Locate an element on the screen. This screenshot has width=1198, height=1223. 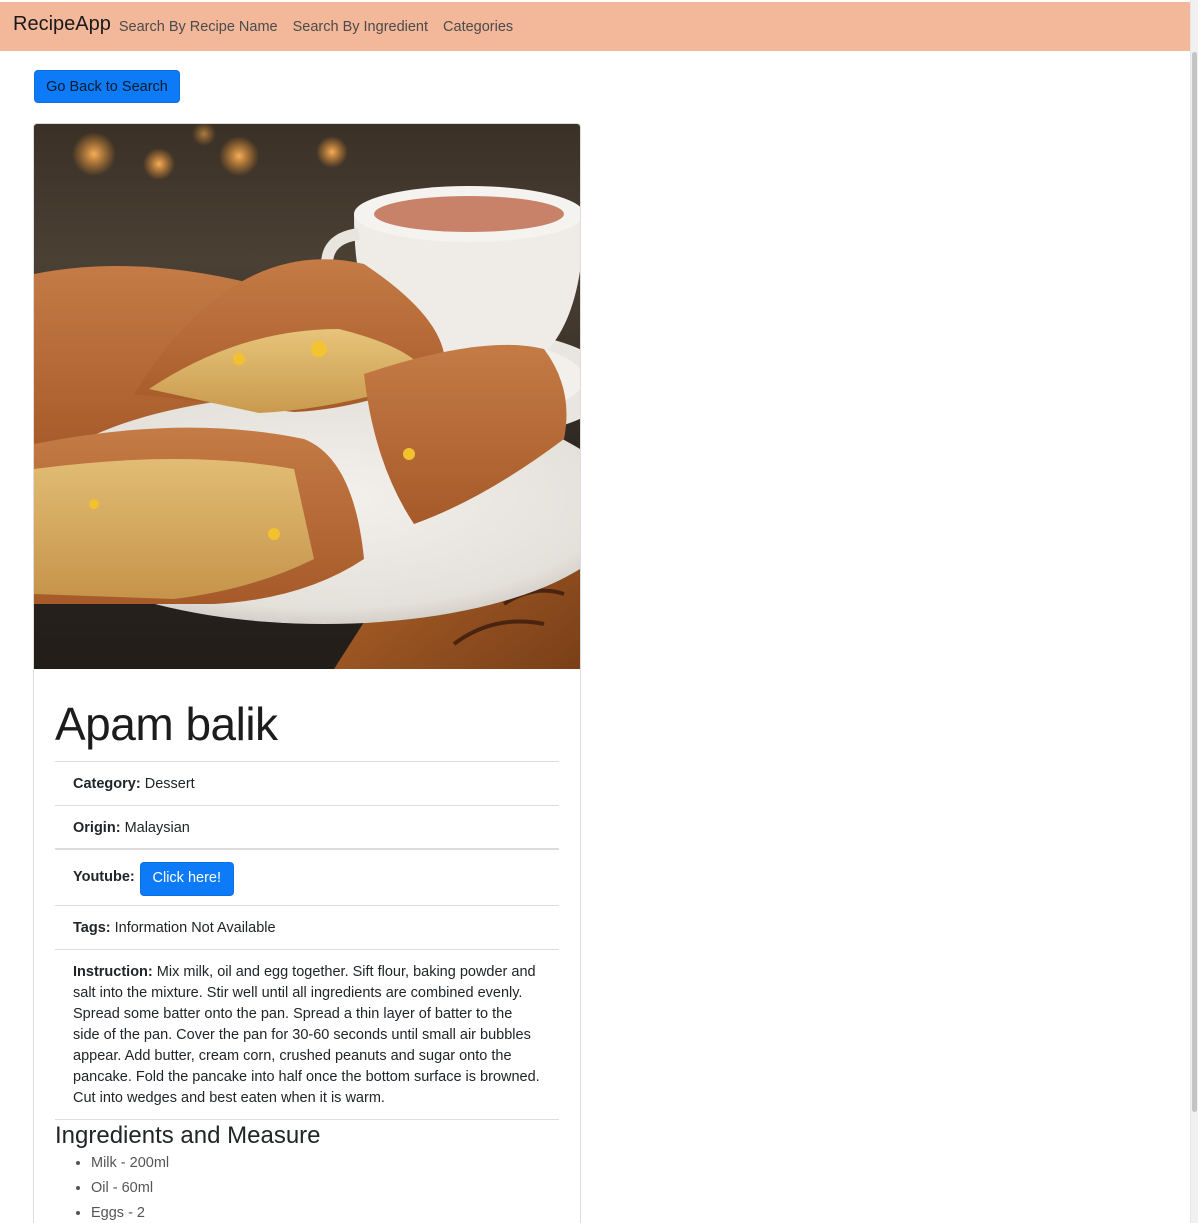
origin-value: Malaysian is located at coordinates (157, 828).